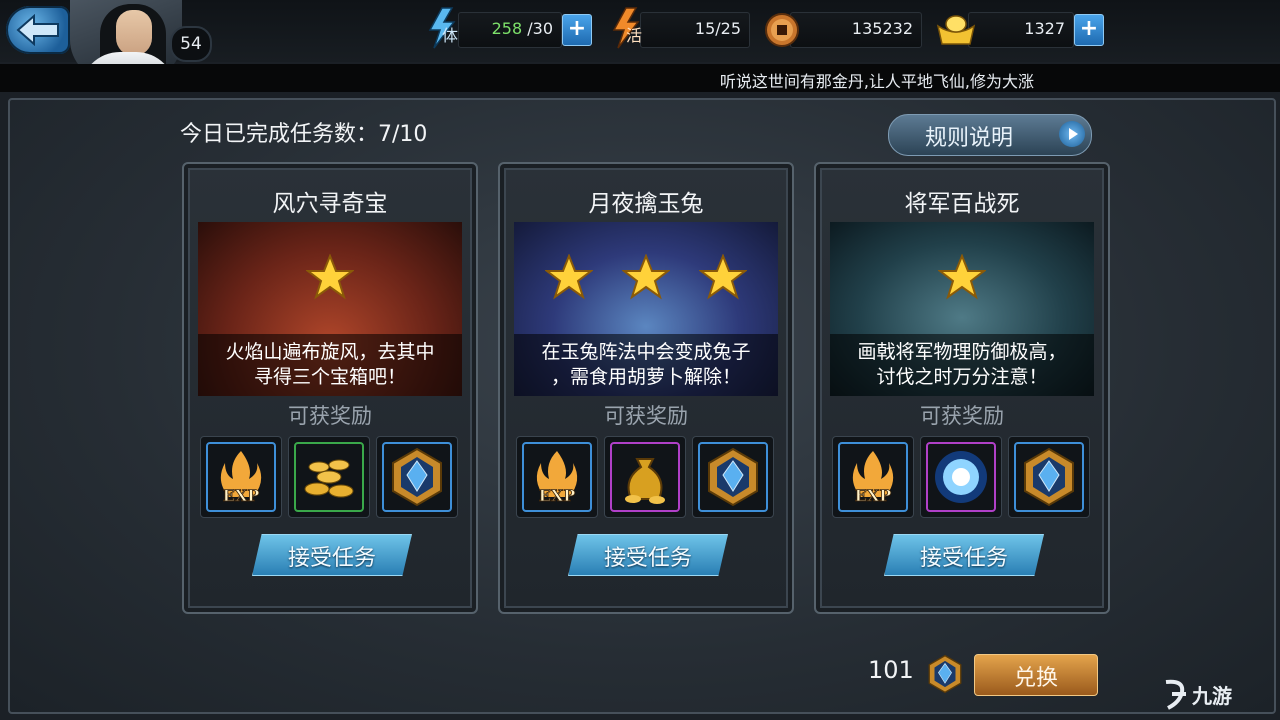 This screenshot has width=1280, height=720. What do you see at coordinates (646, 204) in the screenshot?
I see `task-title: 月夜擒玉兔` at bounding box center [646, 204].